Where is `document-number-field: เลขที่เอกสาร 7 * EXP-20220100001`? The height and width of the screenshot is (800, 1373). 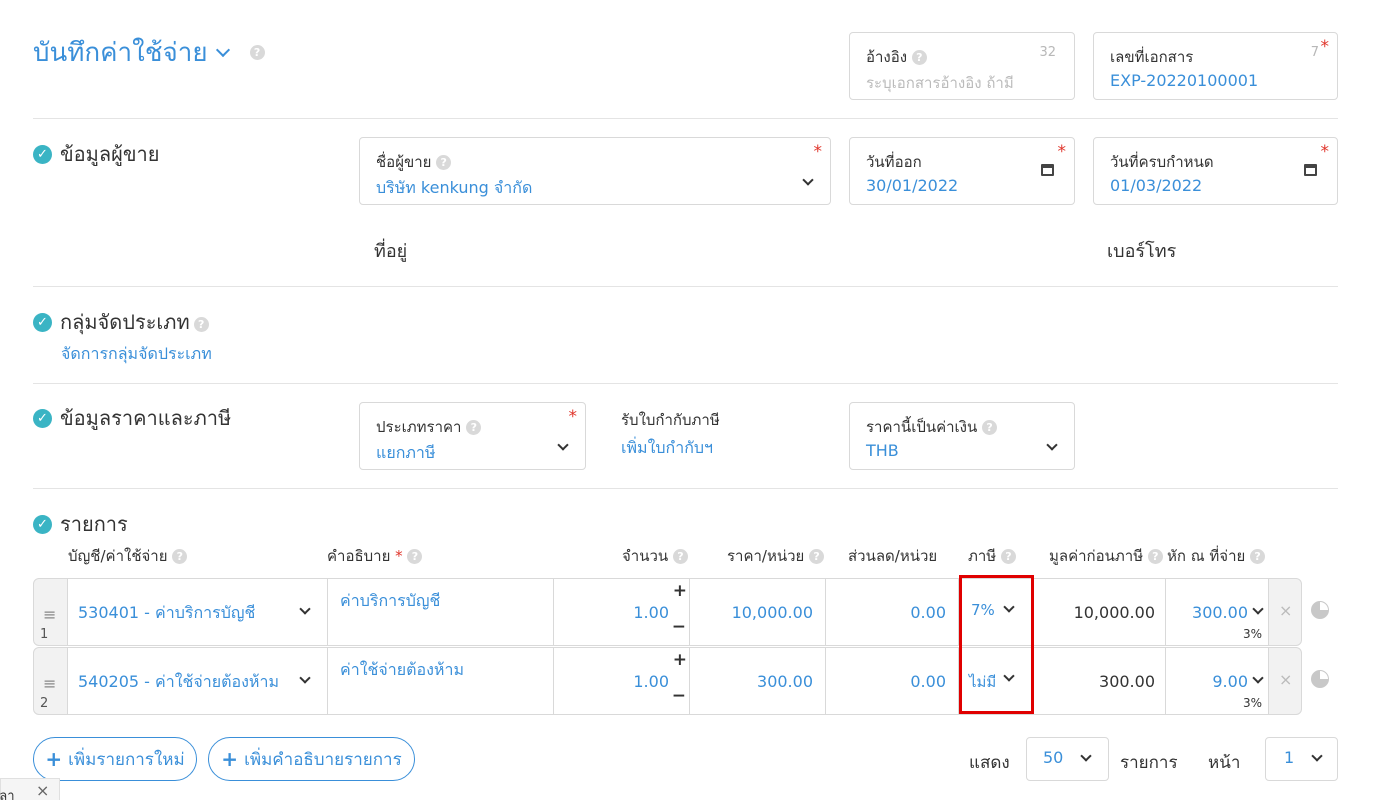 document-number-field: เลขที่เอกสาร 7 * EXP-20220100001 is located at coordinates (1215, 66).